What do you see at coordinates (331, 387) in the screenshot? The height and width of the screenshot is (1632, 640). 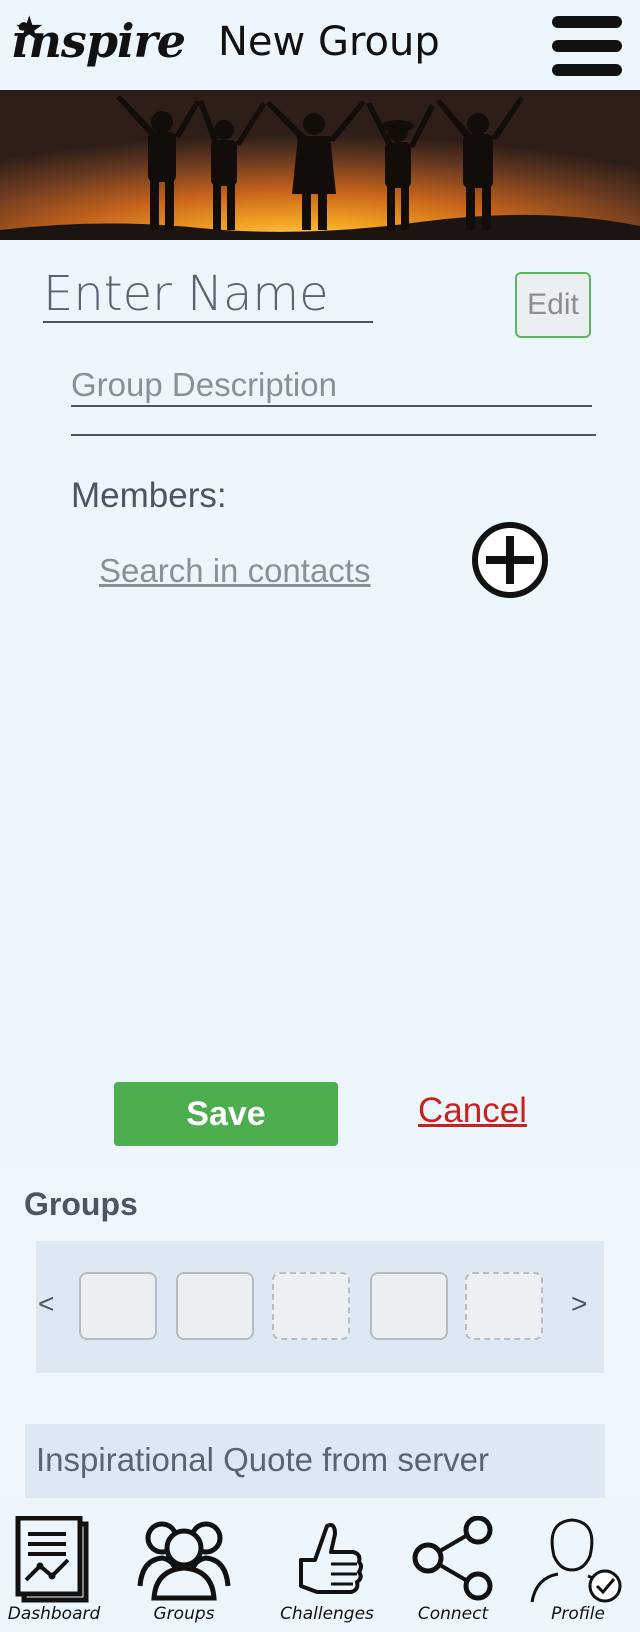 I see `group-description-input: Group Description` at bounding box center [331, 387].